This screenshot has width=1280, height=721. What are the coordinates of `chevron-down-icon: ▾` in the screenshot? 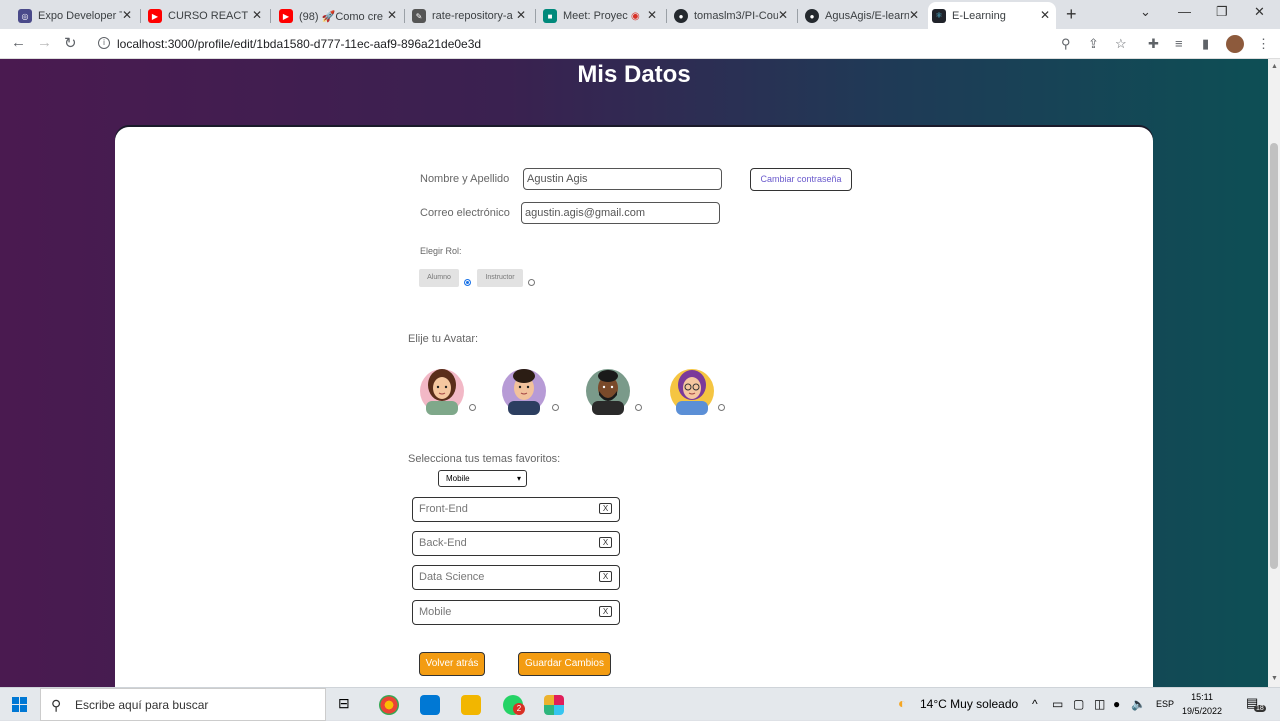 It's located at (518, 478).